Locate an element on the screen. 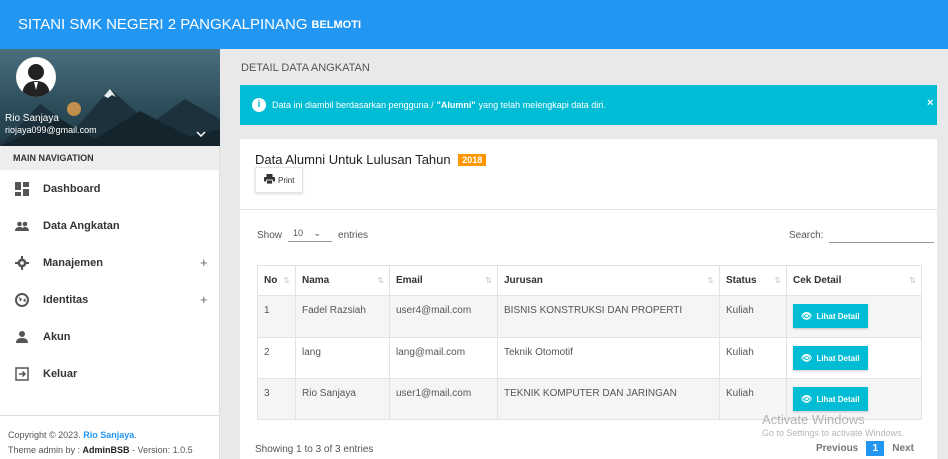 This screenshot has width=948, height=459. sidebar-item-data-angkatan: Data Angkatan is located at coordinates (109, 225).